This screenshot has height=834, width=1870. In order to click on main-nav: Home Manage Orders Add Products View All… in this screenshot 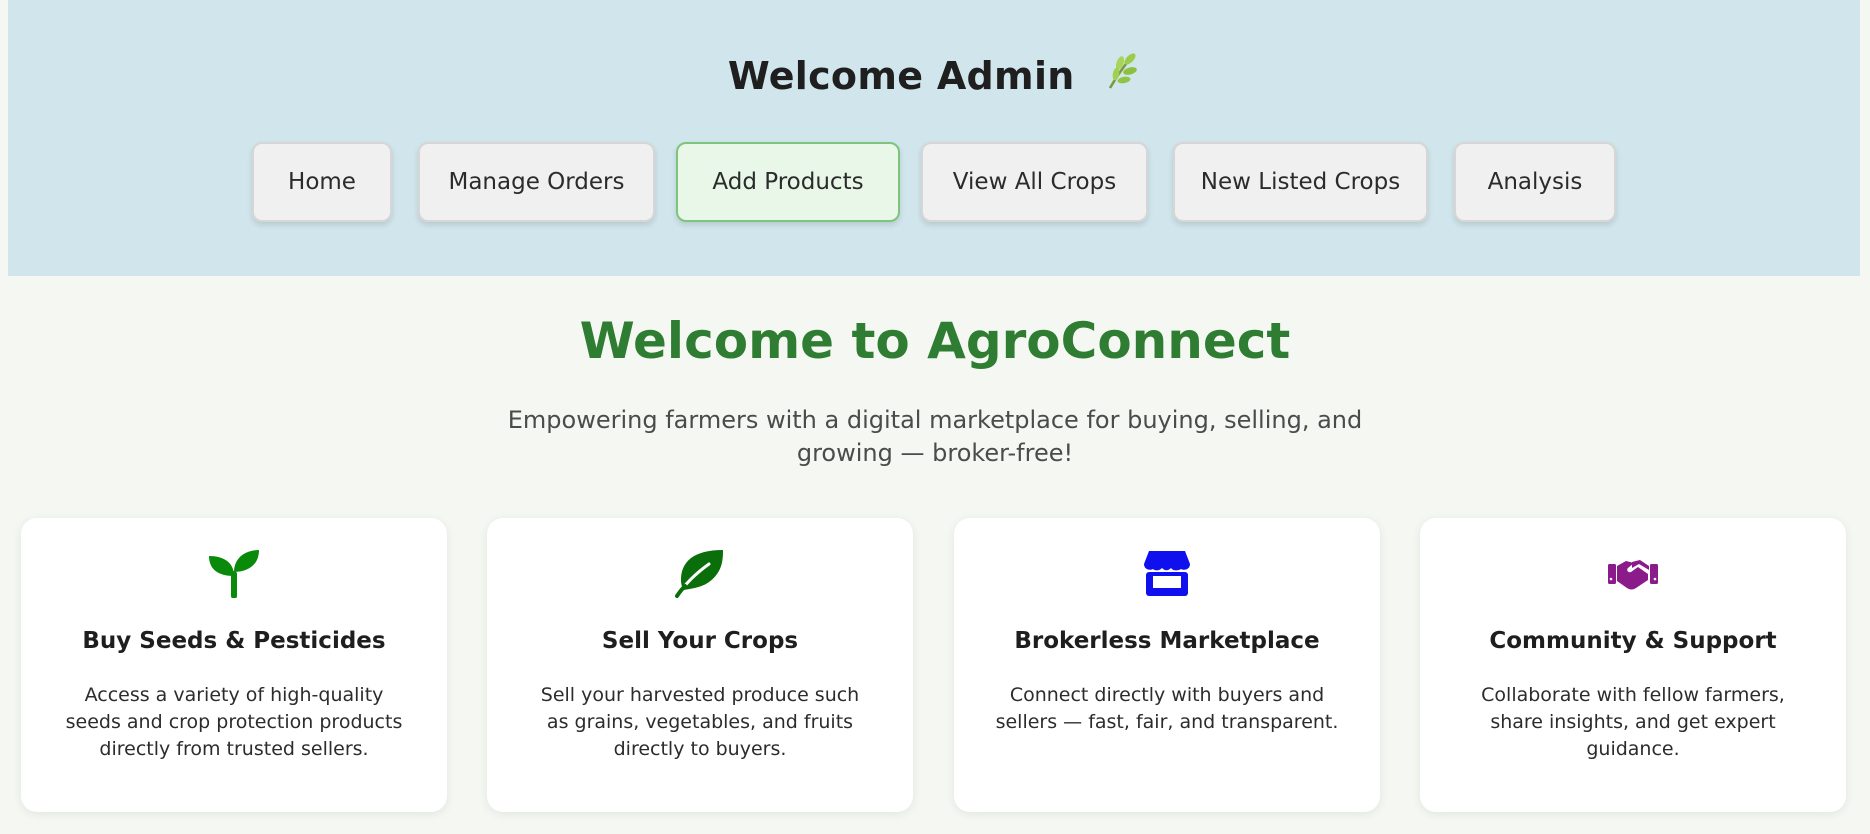, I will do `click(934, 183)`.